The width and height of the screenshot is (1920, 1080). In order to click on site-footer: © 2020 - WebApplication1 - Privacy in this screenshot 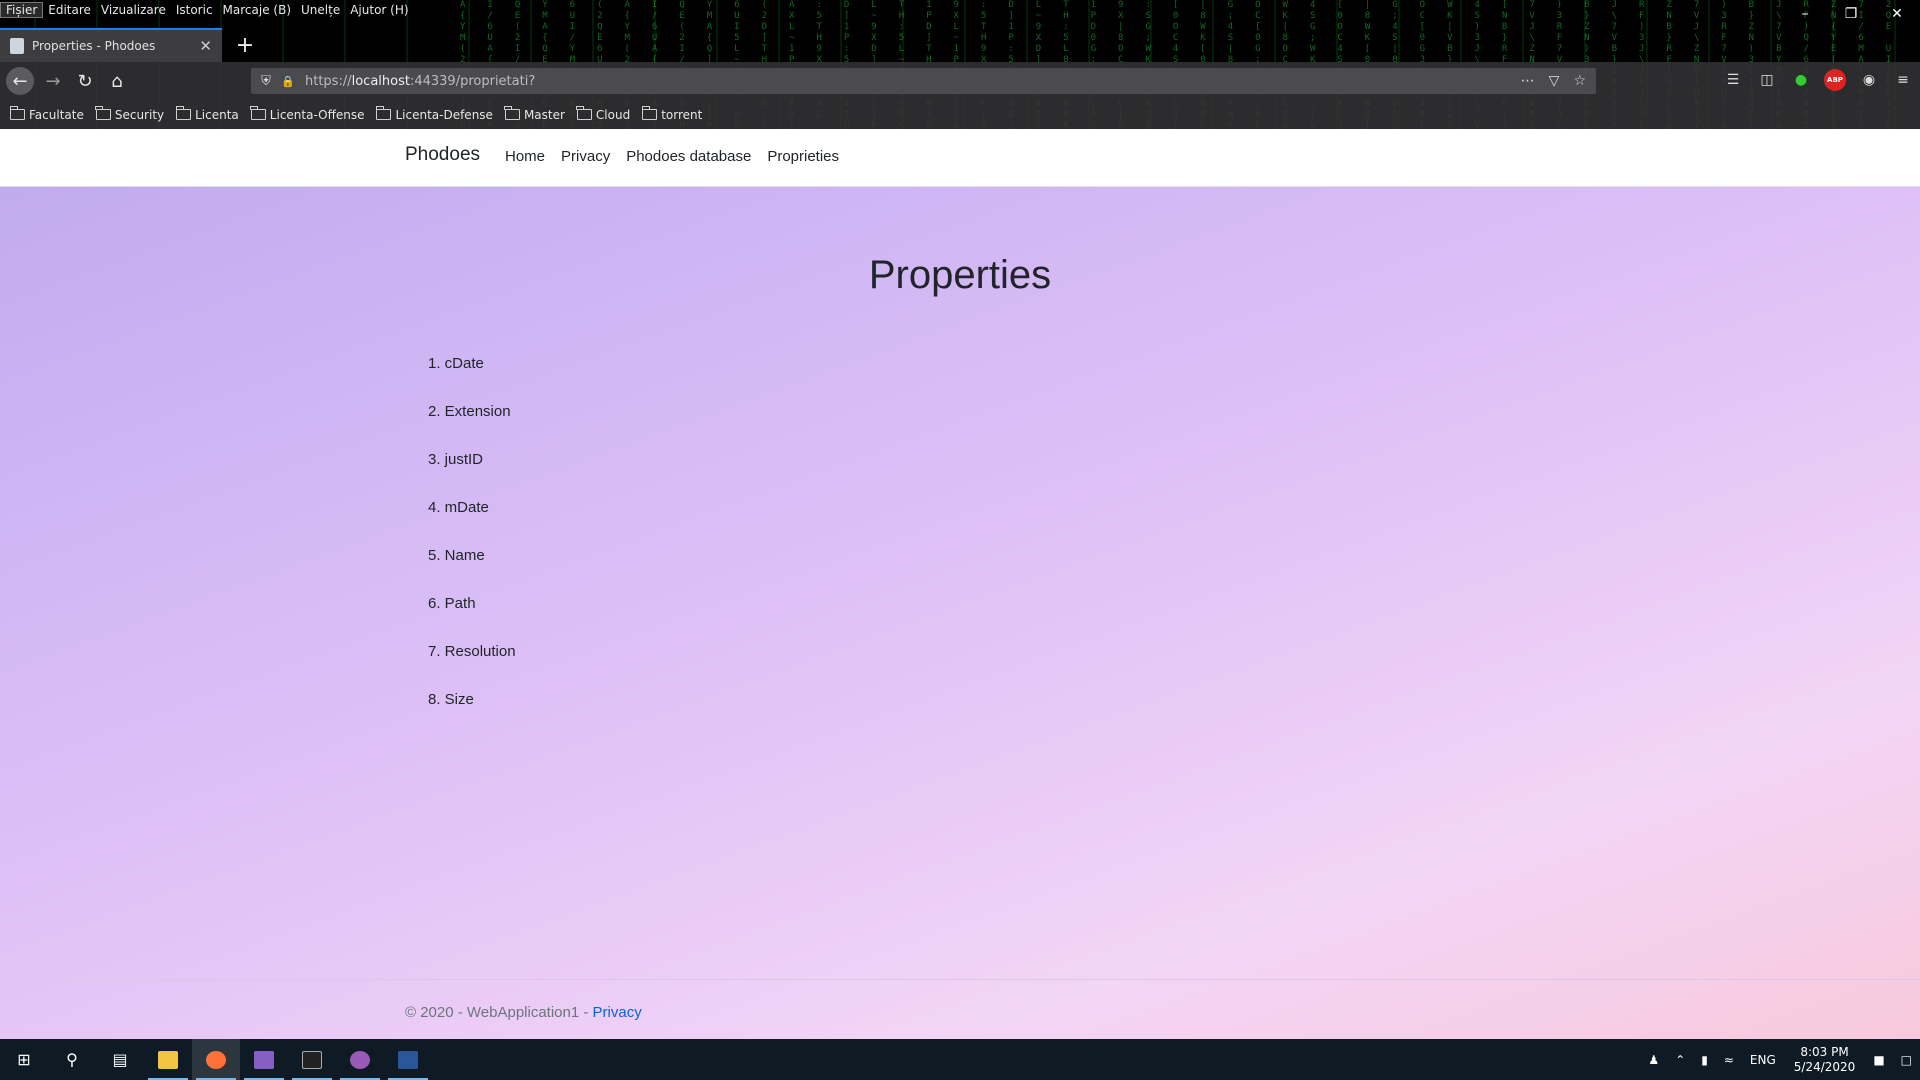, I will do `click(960, 1009)`.